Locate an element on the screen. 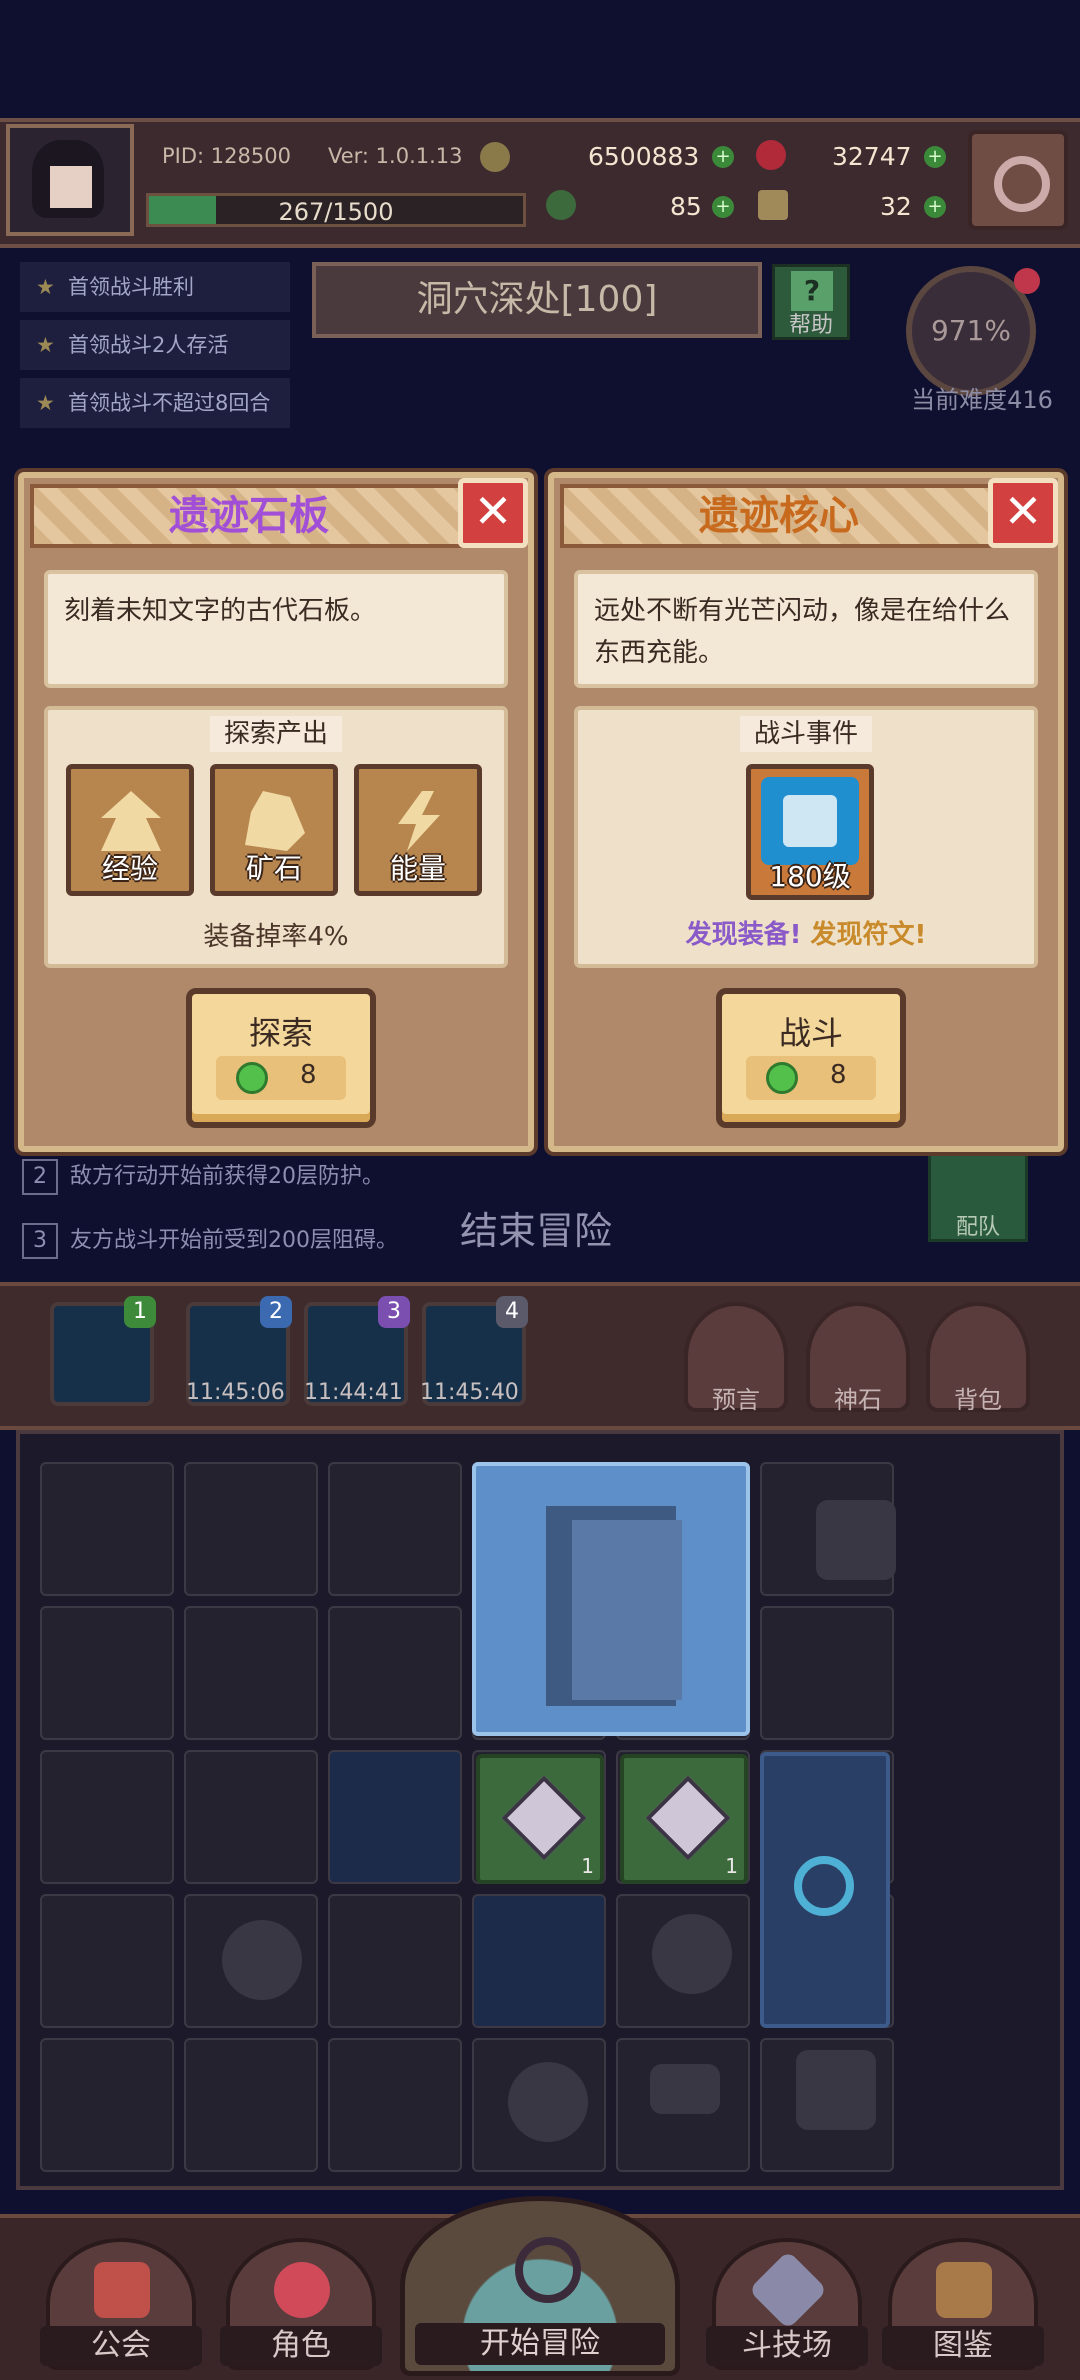  nav-codex: 图鉴 is located at coordinates (963, 2304).